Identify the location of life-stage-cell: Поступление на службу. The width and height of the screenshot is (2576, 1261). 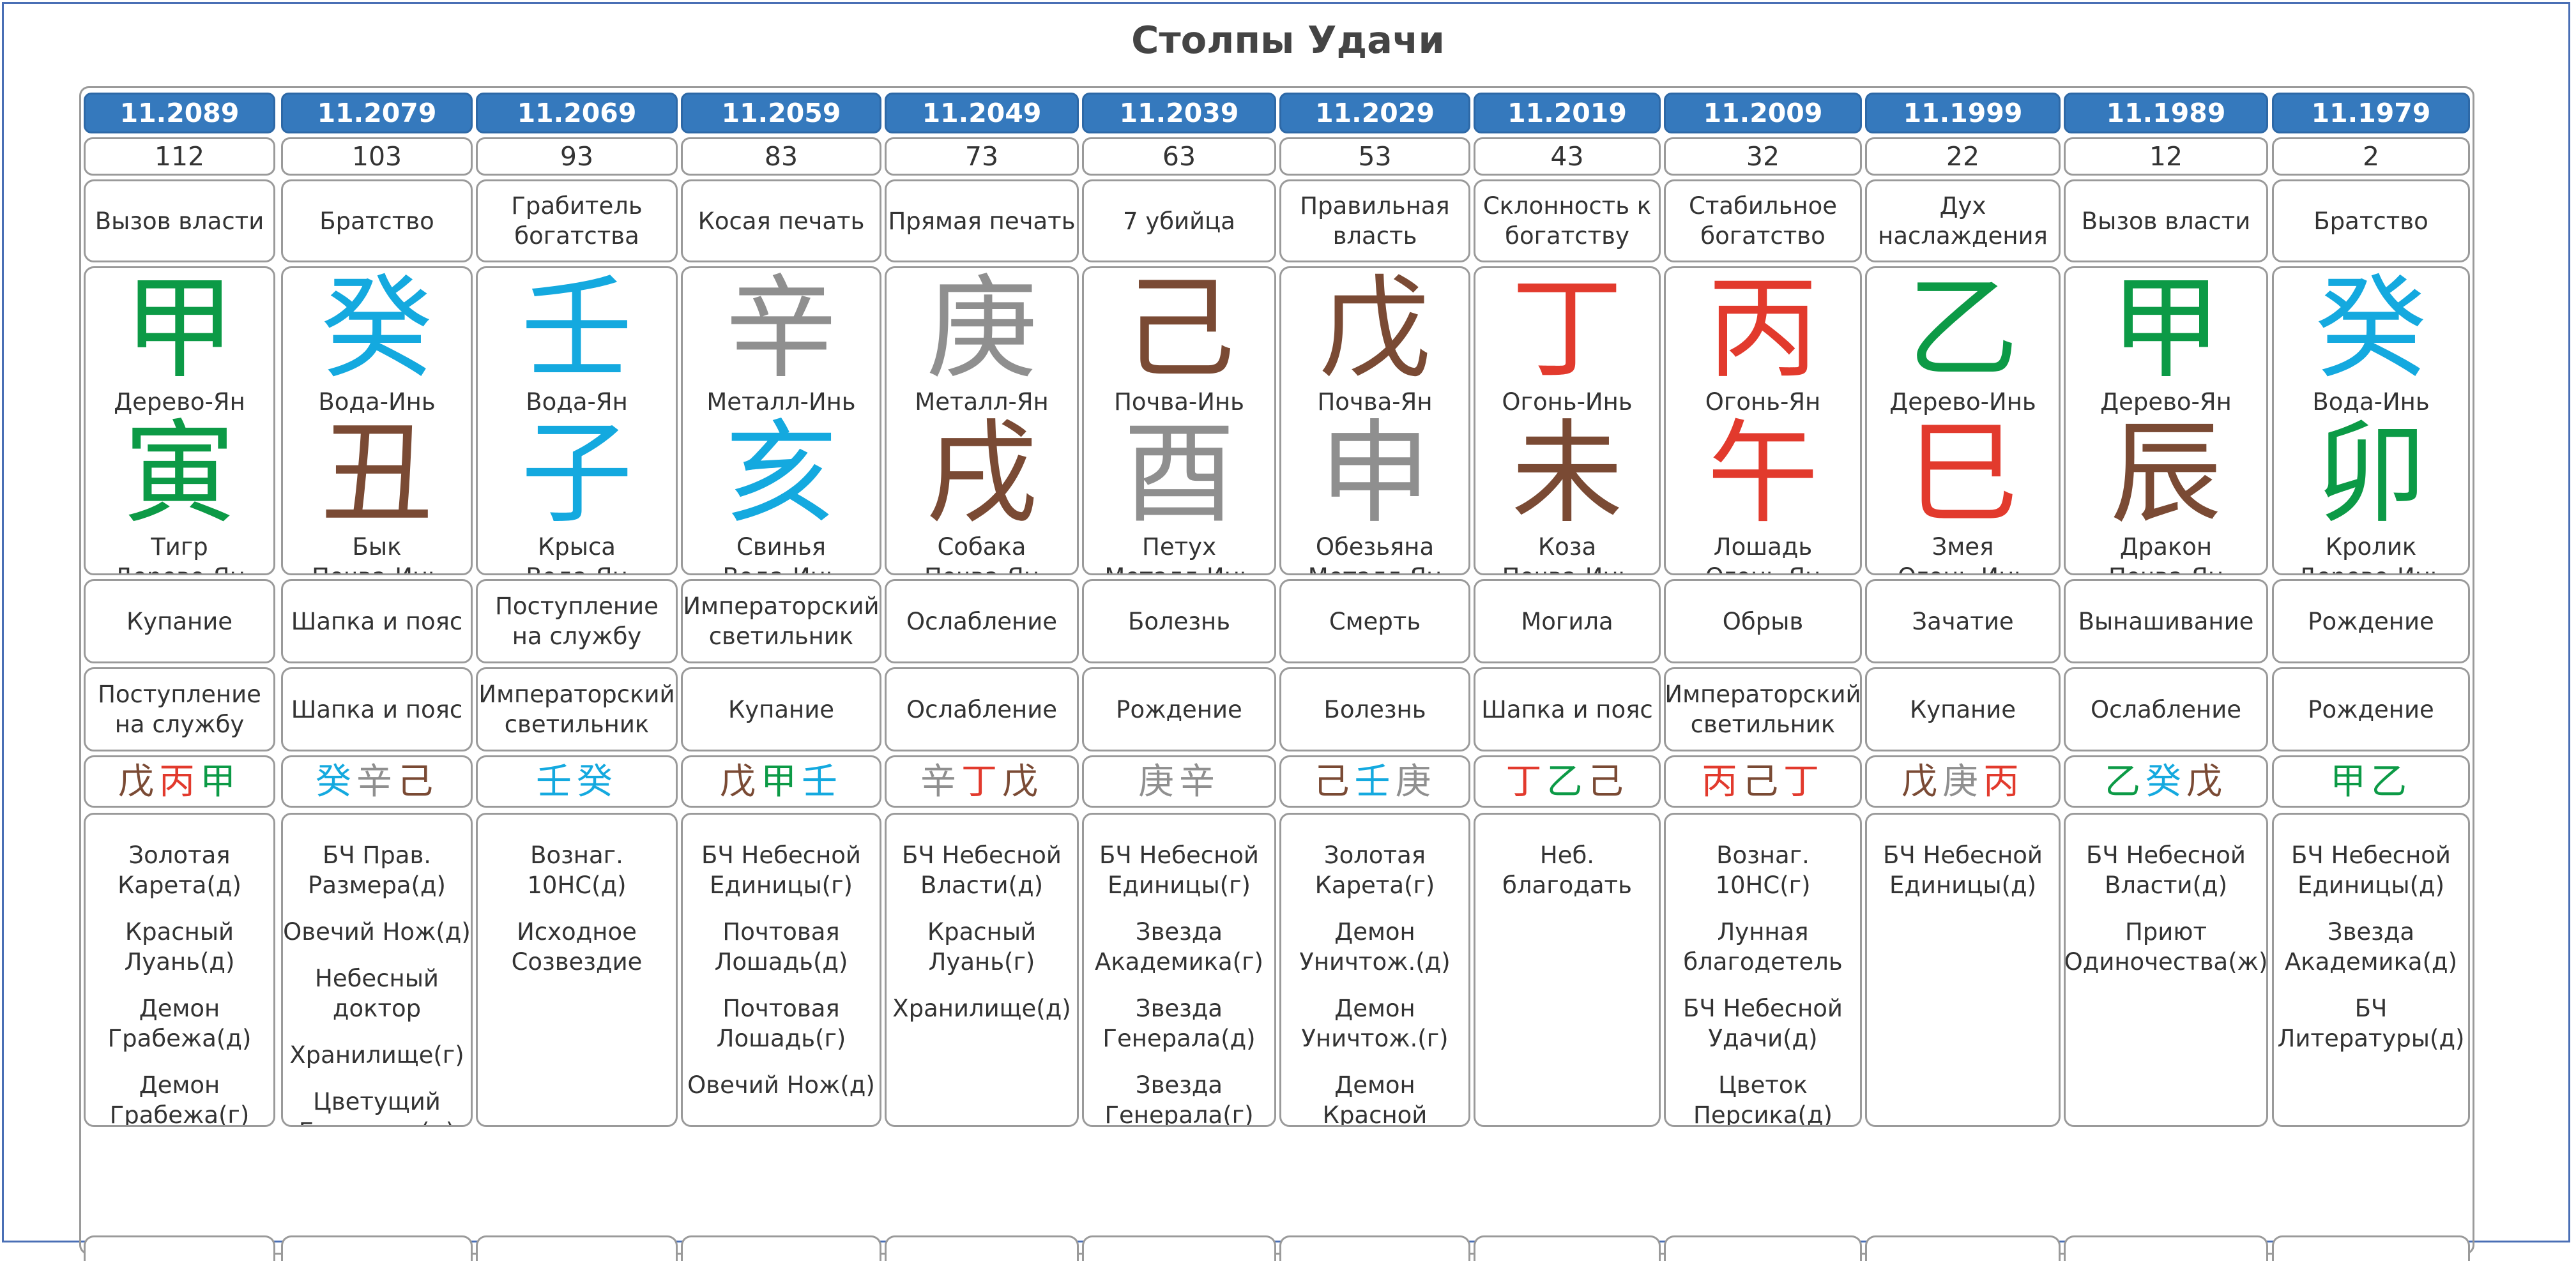
(180, 709).